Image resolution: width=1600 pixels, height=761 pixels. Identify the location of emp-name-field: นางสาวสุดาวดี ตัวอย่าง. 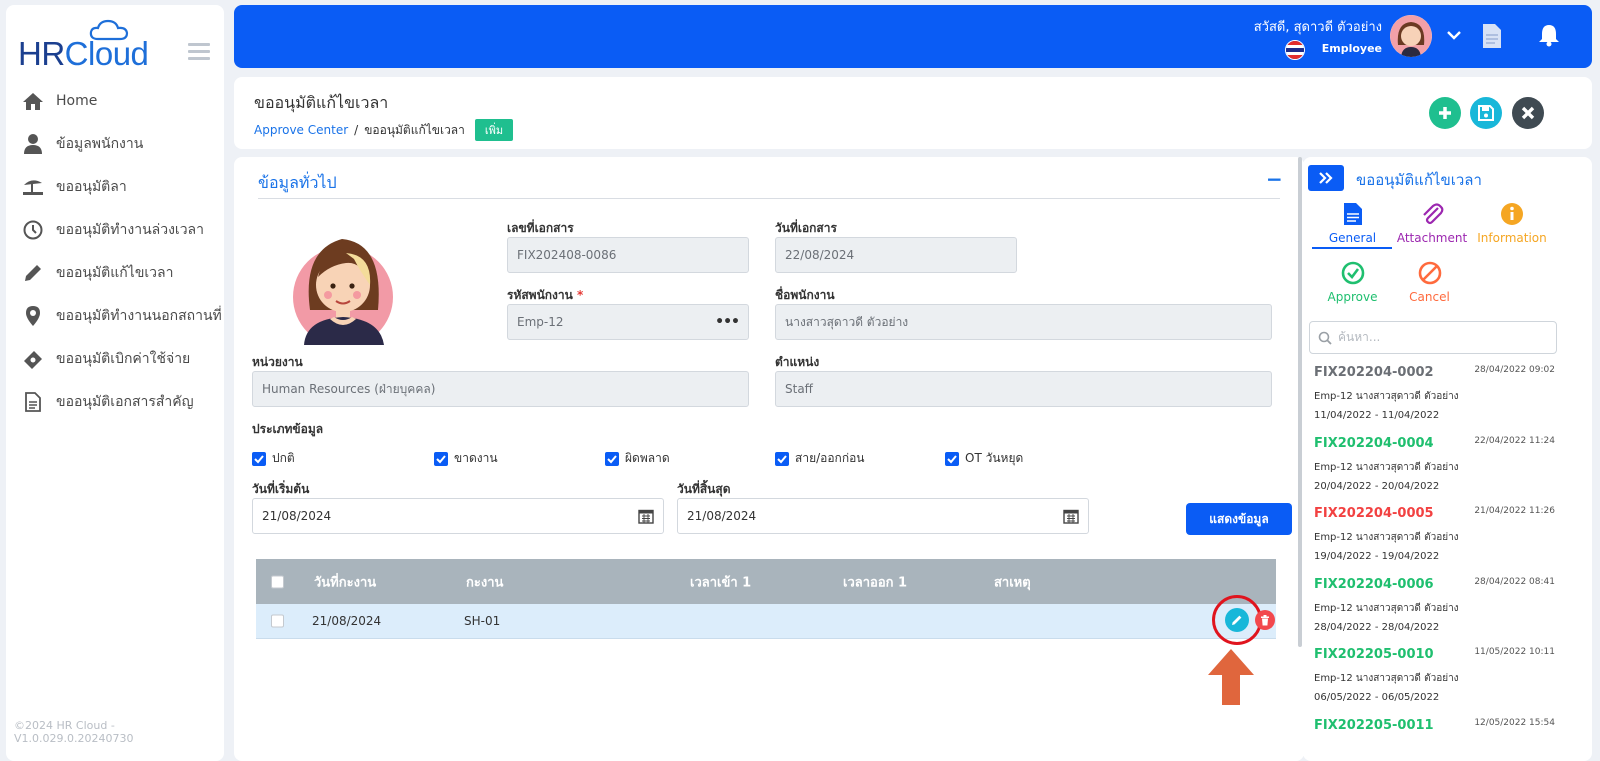
(1023, 322).